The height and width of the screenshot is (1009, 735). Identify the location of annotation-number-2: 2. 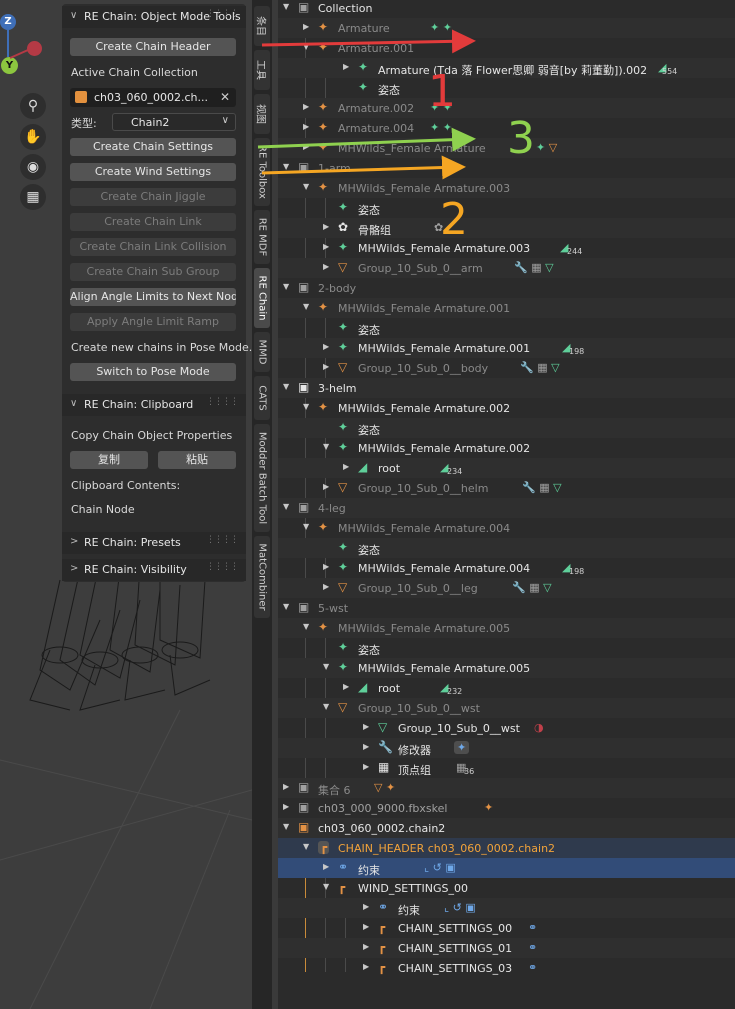
(454, 219).